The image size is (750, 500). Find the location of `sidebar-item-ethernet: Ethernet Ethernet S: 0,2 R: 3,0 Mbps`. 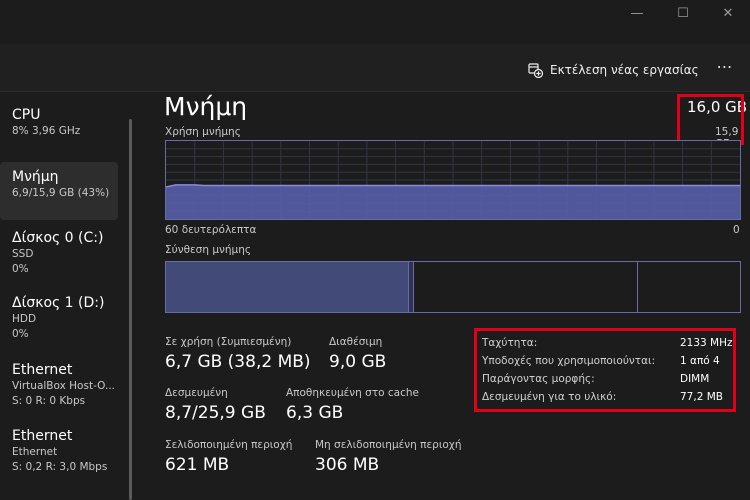

sidebar-item-ethernet: Ethernet Ethernet S: 0,2 R: 3,0 Mbps is located at coordinates (59, 451).